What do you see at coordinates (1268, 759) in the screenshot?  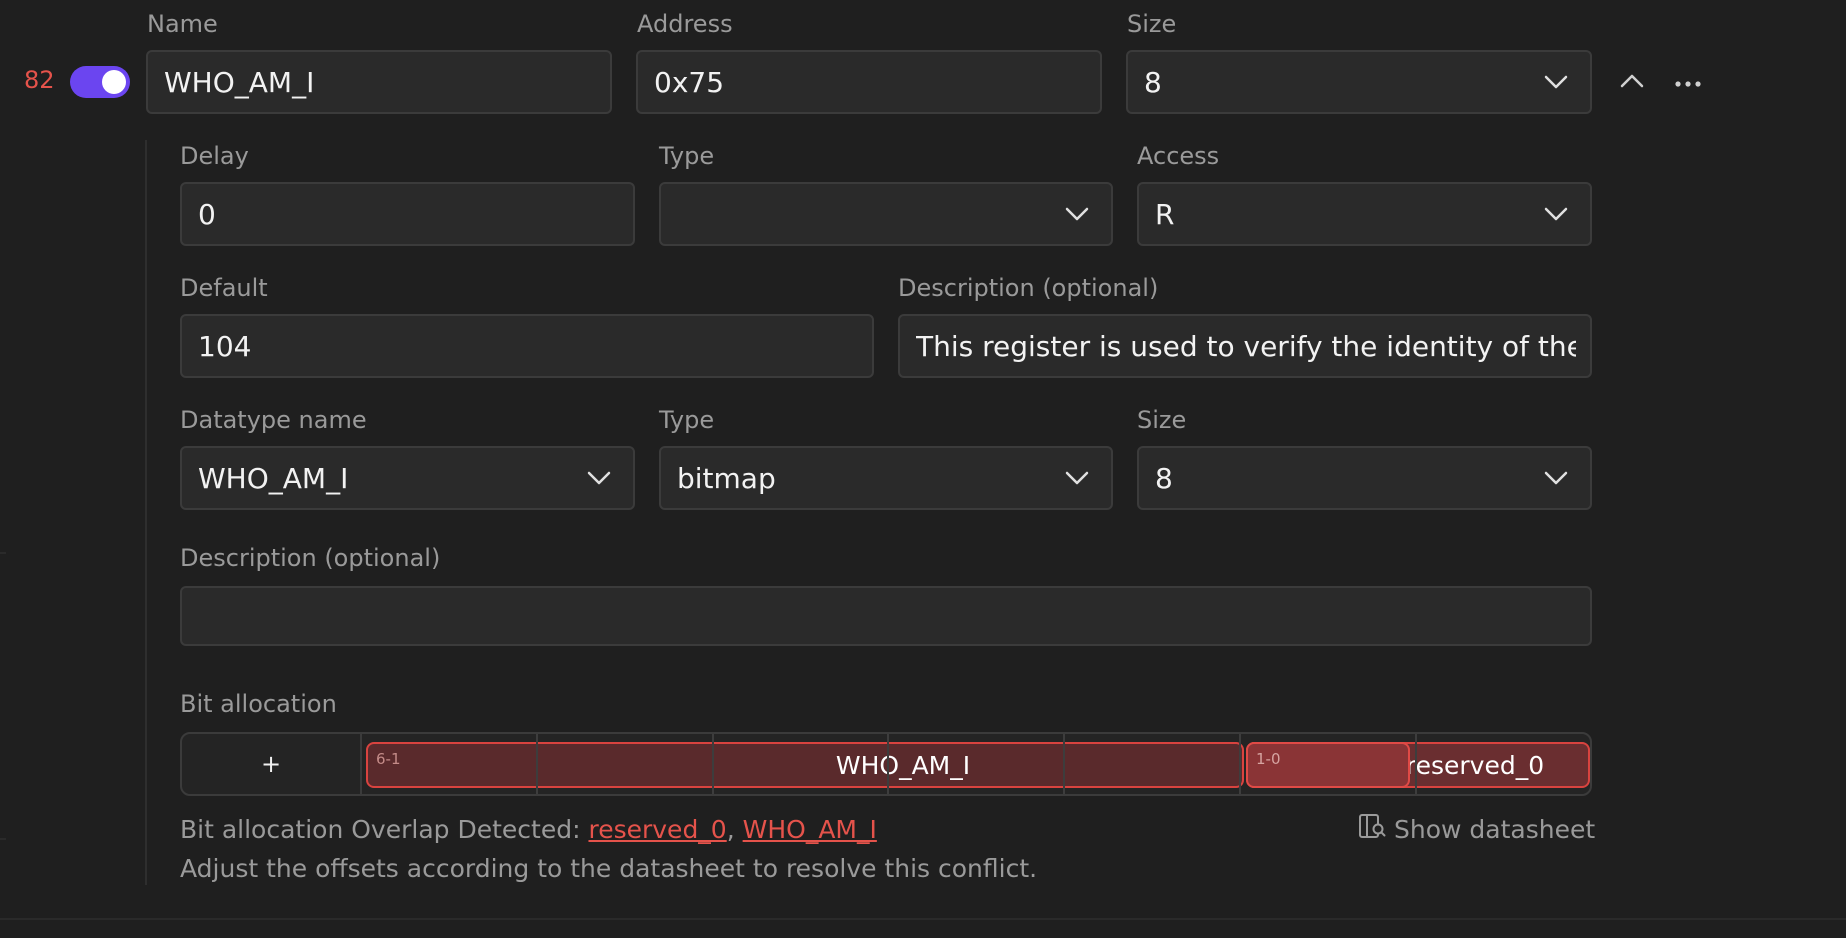 I see `bitfield-range: 1-0` at bounding box center [1268, 759].